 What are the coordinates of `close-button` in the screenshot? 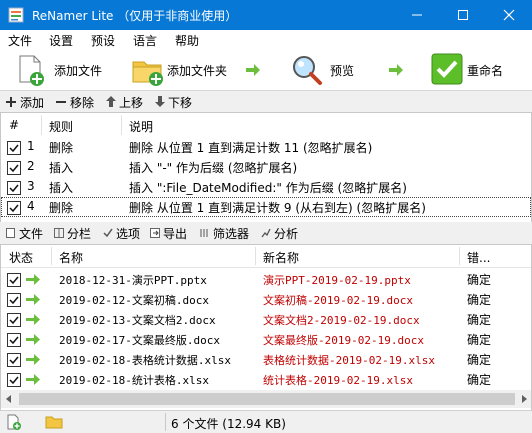 It's located at (509, 15).